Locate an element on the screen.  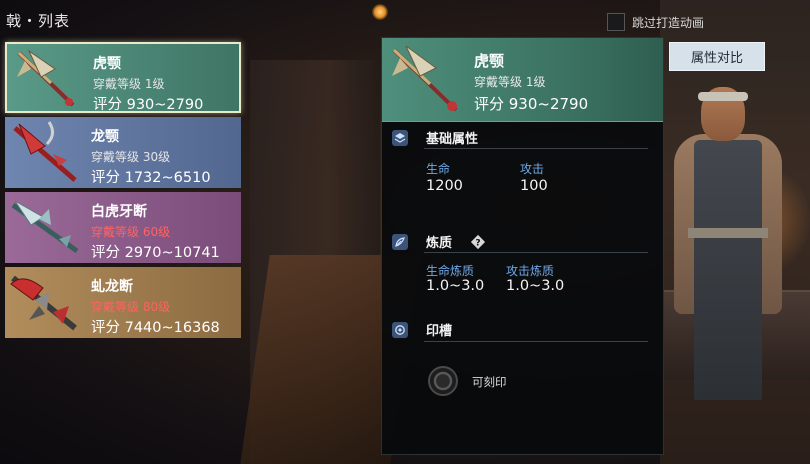
stat-value-hp: 1200 is located at coordinates (444, 186).